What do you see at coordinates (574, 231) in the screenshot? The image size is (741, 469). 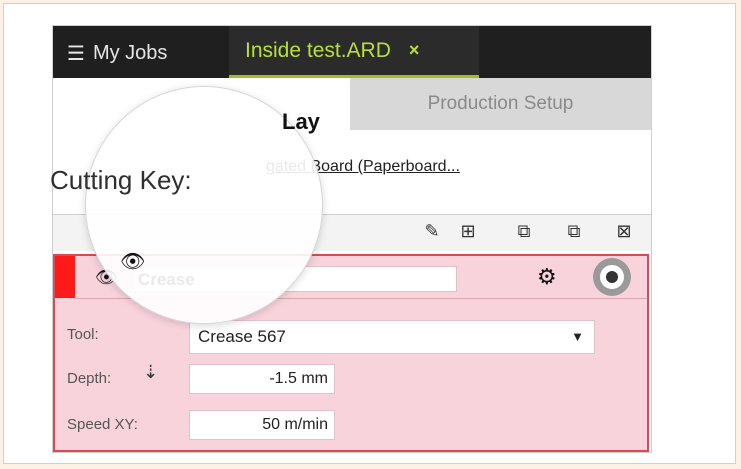 I see `duplicate-icon: ⧉` at bounding box center [574, 231].